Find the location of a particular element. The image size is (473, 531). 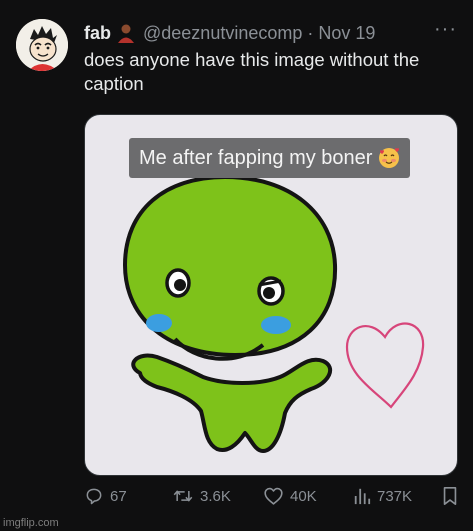

bookmark-button is located at coordinates (453, 496).